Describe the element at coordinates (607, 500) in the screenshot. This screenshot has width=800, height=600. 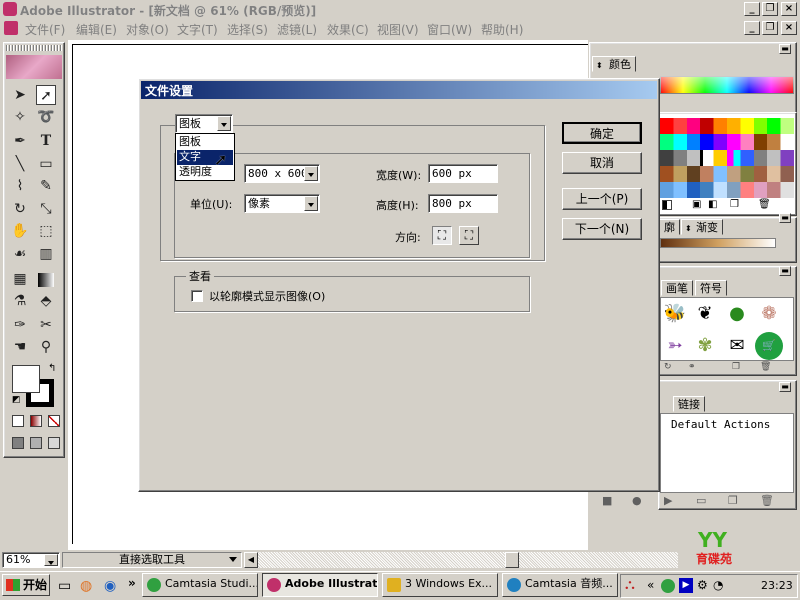
I see `stop-recording-icon: ■` at that location.